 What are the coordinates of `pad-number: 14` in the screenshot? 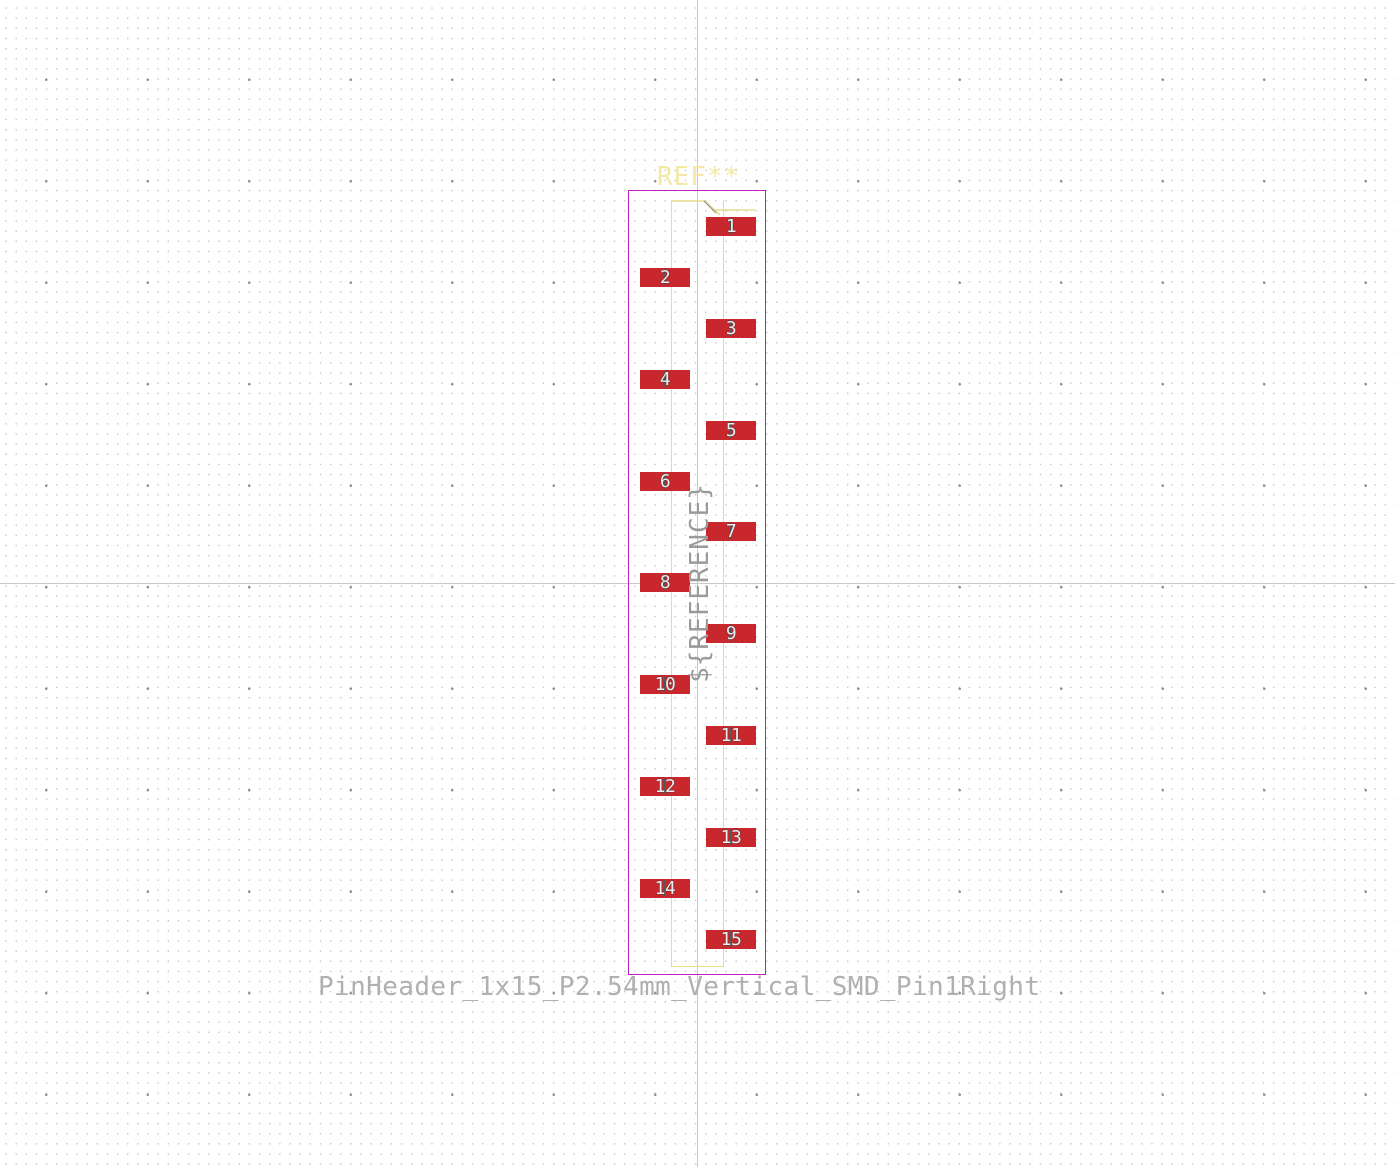 It's located at (665, 888).